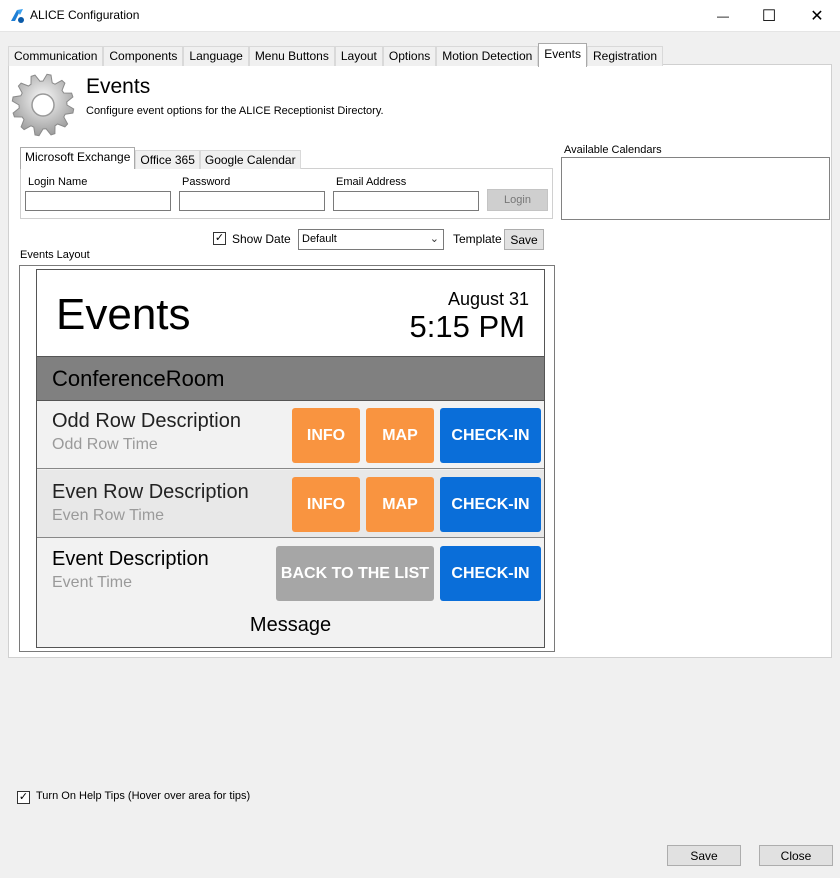  I want to click on even-checkin-button: CHECK-IN, so click(490, 504).